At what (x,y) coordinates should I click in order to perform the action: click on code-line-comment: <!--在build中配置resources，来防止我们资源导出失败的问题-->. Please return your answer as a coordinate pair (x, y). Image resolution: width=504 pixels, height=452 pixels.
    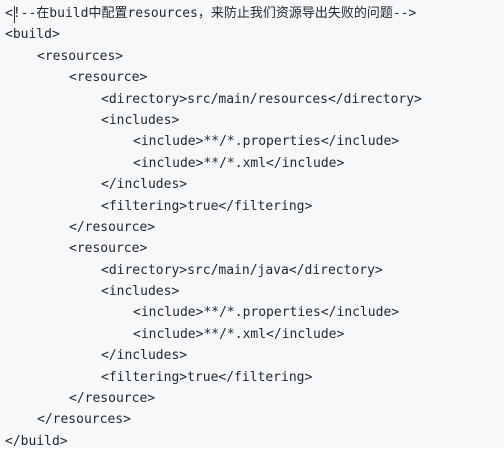
    Looking at the image, I should click on (211, 13).